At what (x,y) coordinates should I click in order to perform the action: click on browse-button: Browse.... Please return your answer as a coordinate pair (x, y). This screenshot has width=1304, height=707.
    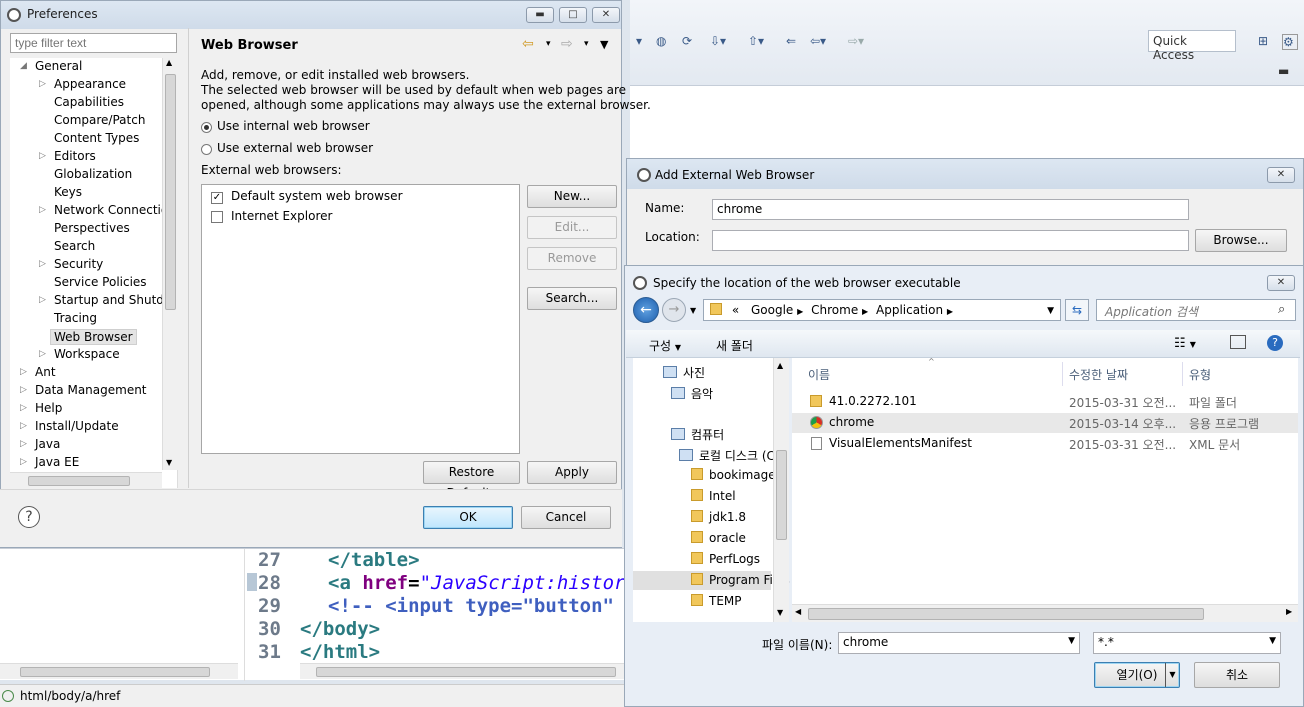
    Looking at the image, I should click on (1241, 240).